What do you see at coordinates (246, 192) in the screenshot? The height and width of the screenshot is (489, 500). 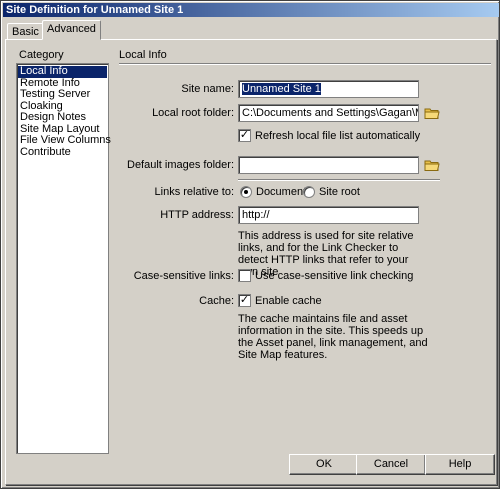 I see `radio-document` at bounding box center [246, 192].